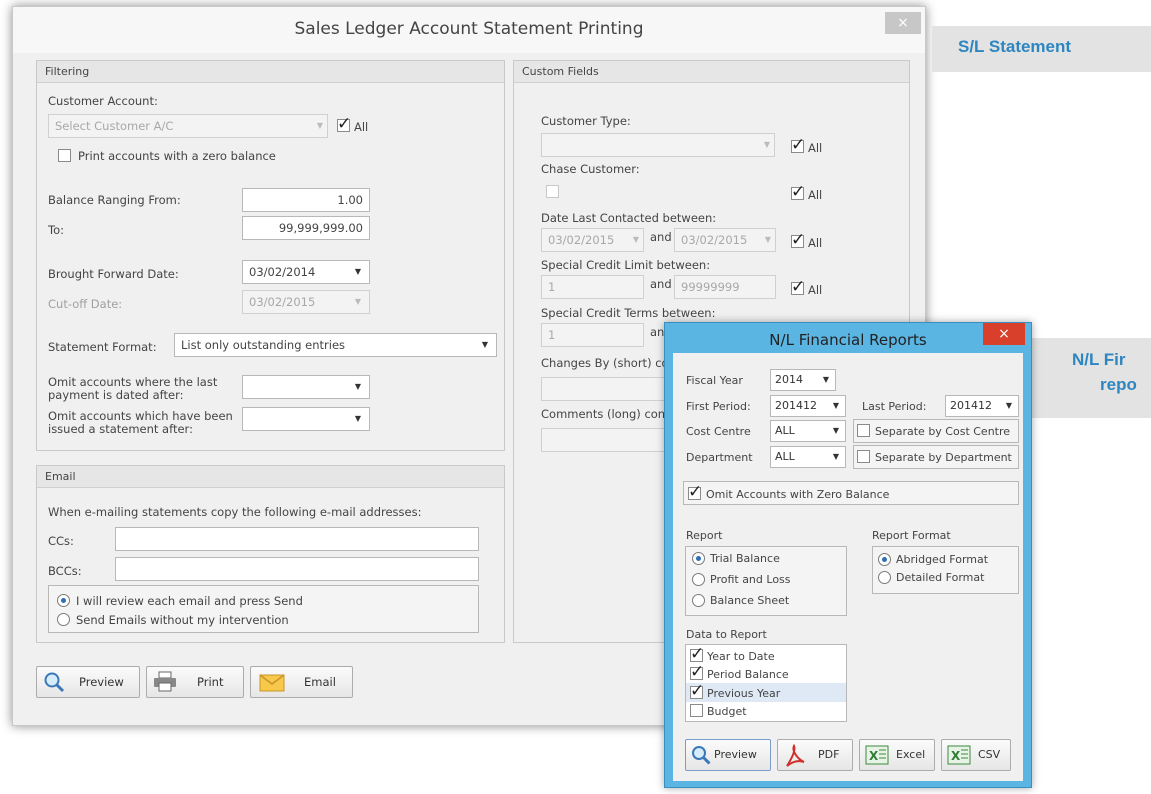 The width and height of the screenshot is (1151, 794). I want to click on statement-format-select: List only outstanding entries ▼, so click(335, 345).